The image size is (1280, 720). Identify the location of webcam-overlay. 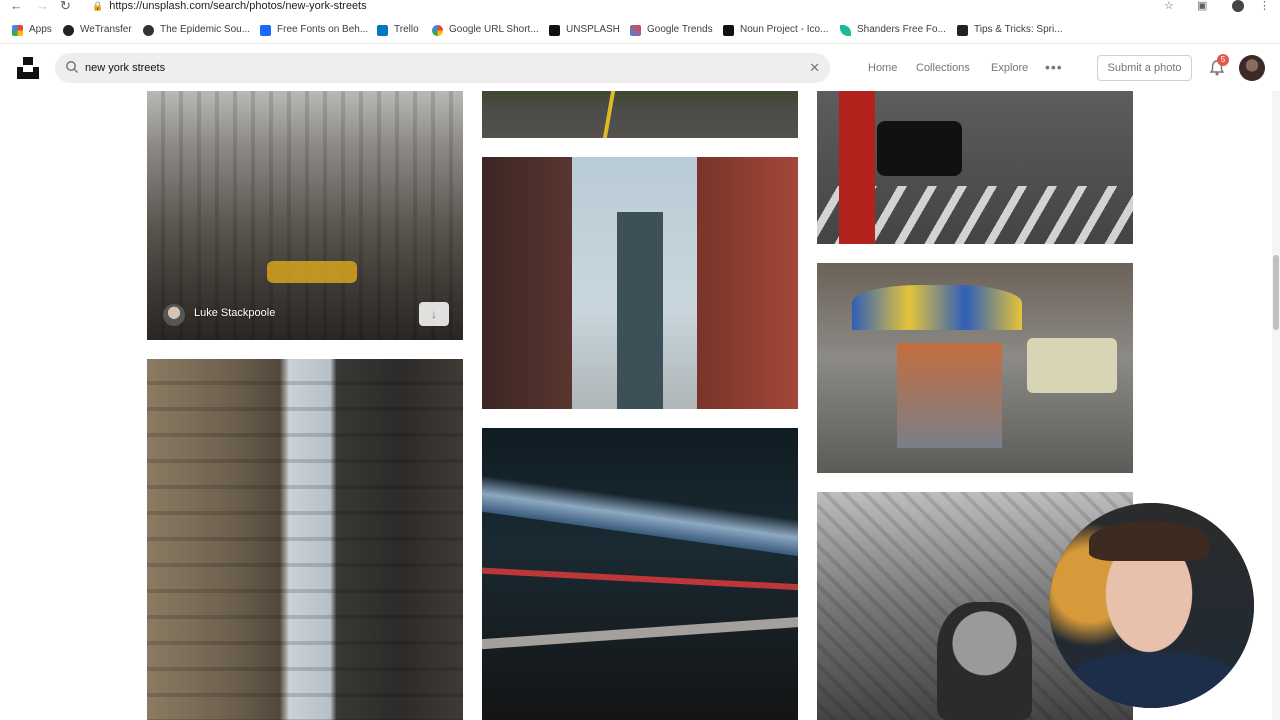
(1151, 605).